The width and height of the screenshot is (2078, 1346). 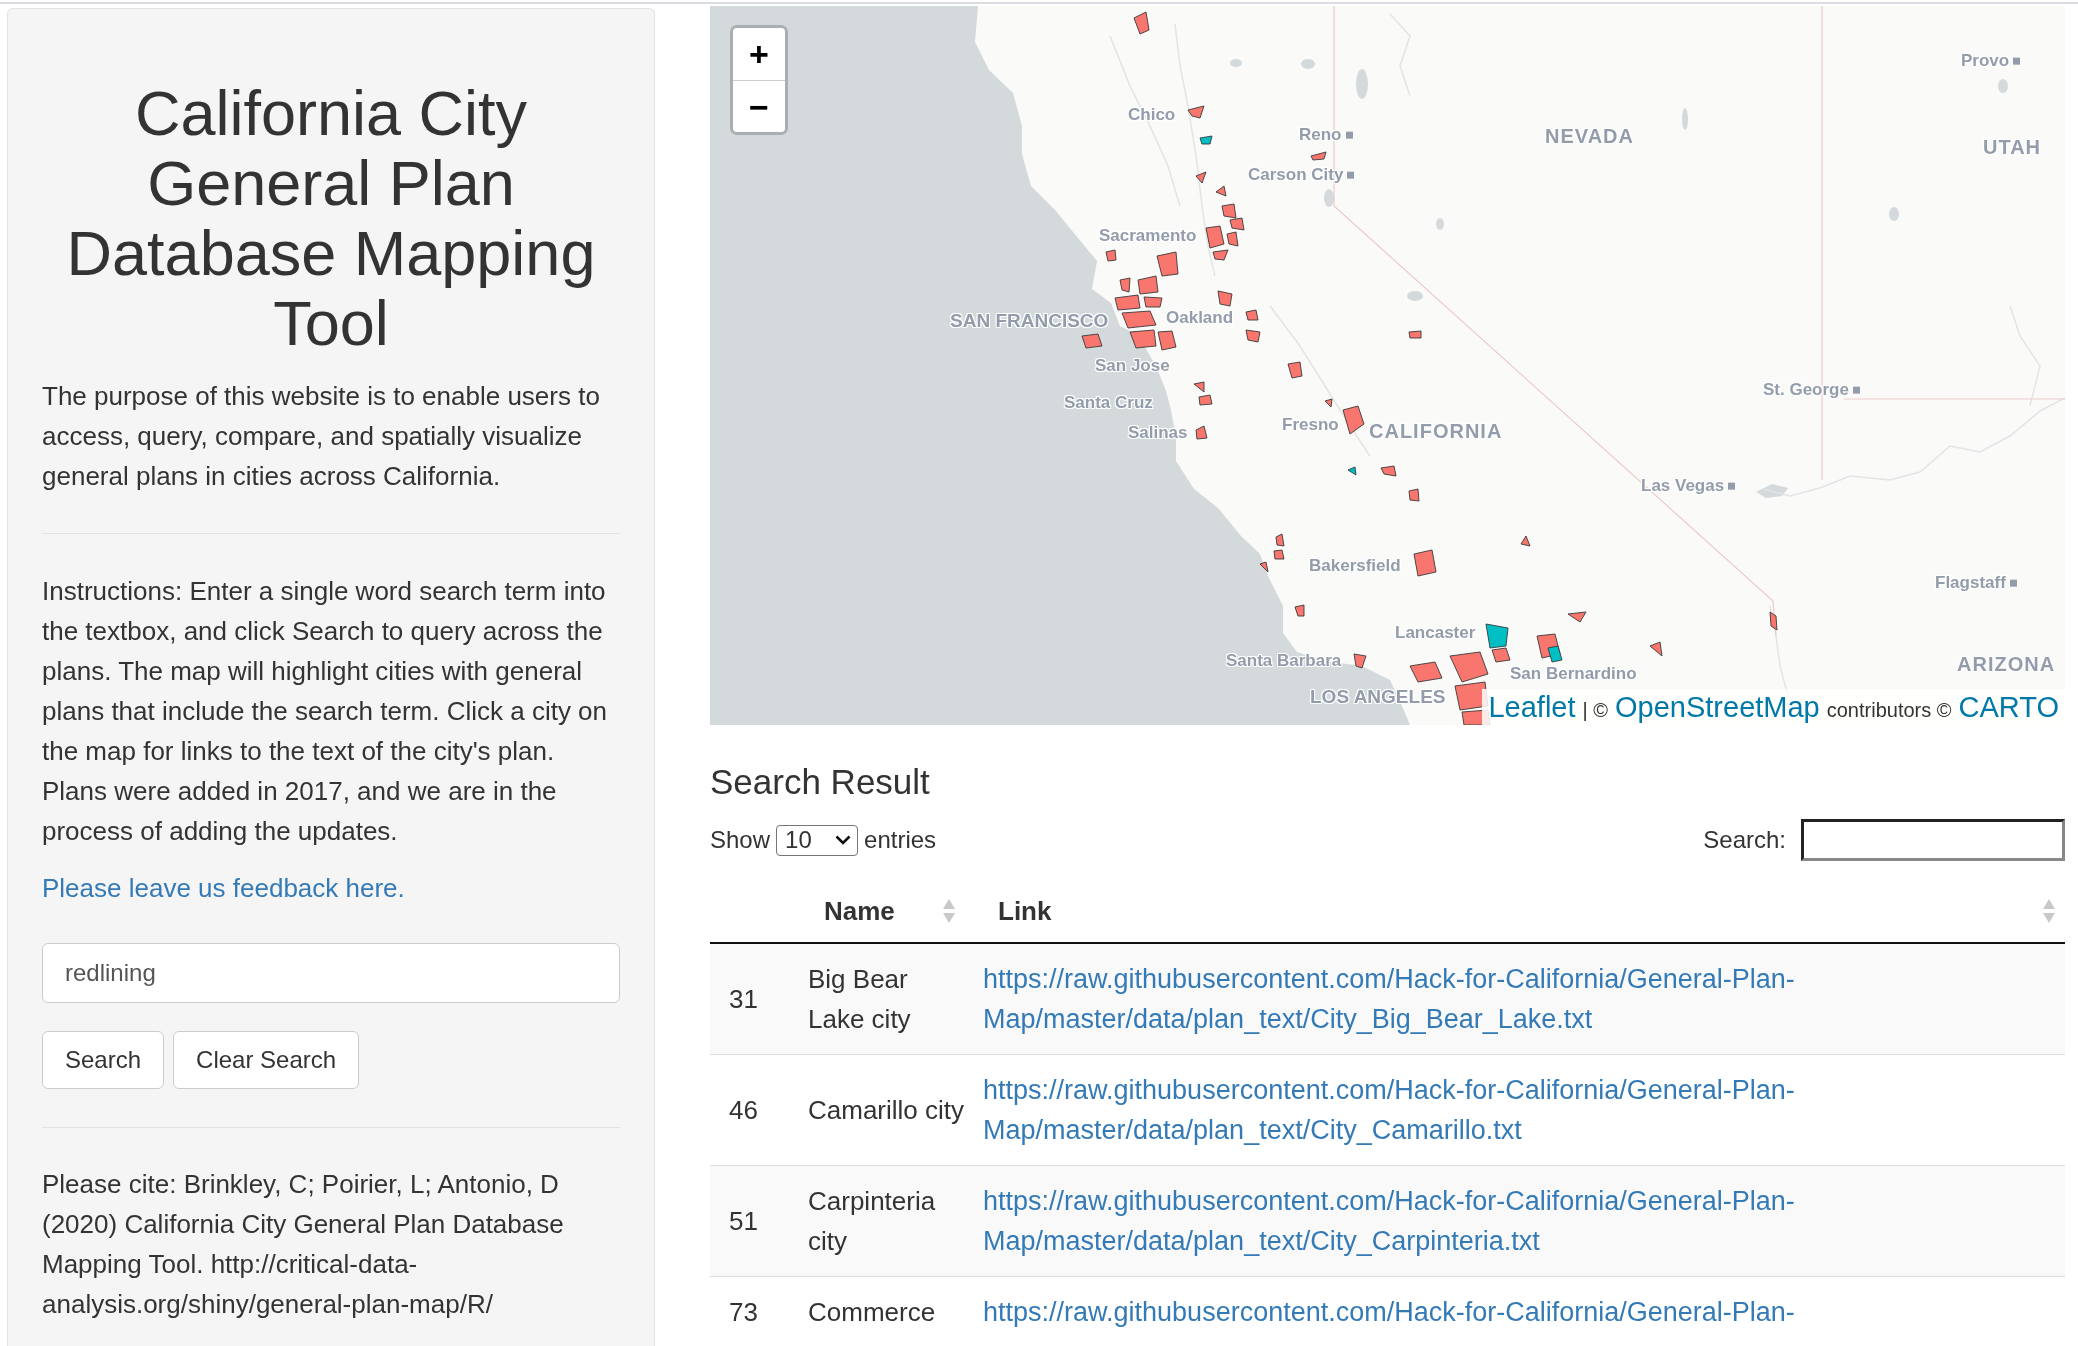 I want to click on attribution-text: contributors ©, so click(x=1889, y=710).